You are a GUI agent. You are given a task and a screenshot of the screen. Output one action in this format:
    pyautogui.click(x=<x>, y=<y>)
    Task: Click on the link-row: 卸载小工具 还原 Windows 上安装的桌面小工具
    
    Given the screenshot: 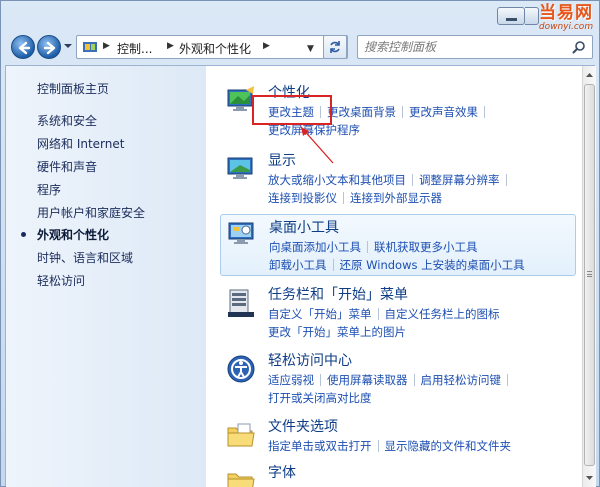 What is the action you would take?
    pyautogui.click(x=397, y=265)
    